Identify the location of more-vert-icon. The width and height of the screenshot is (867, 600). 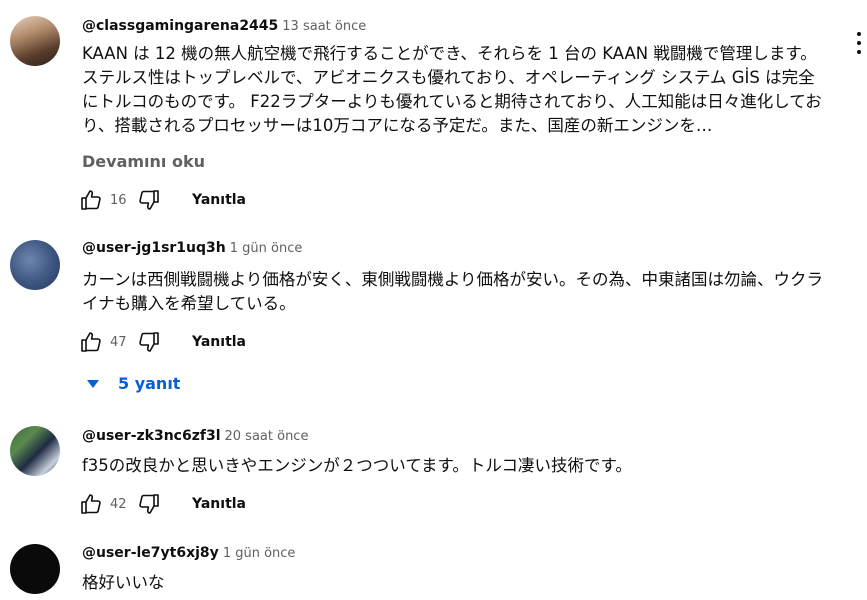
(859, 43).